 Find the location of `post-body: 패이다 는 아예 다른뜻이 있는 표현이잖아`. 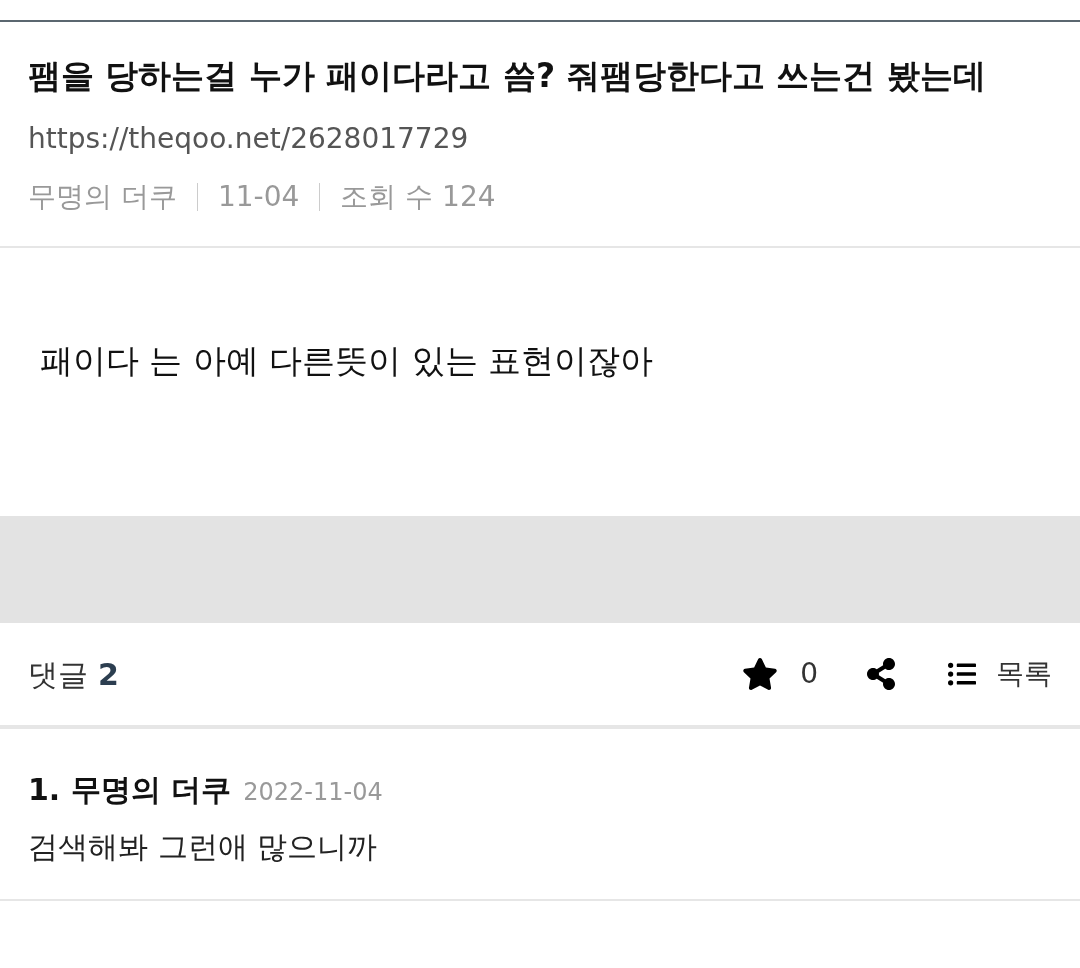

post-body: 패이다 는 아예 다른뜻이 있는 표현이잖아 is located at coordinates (347, 361).